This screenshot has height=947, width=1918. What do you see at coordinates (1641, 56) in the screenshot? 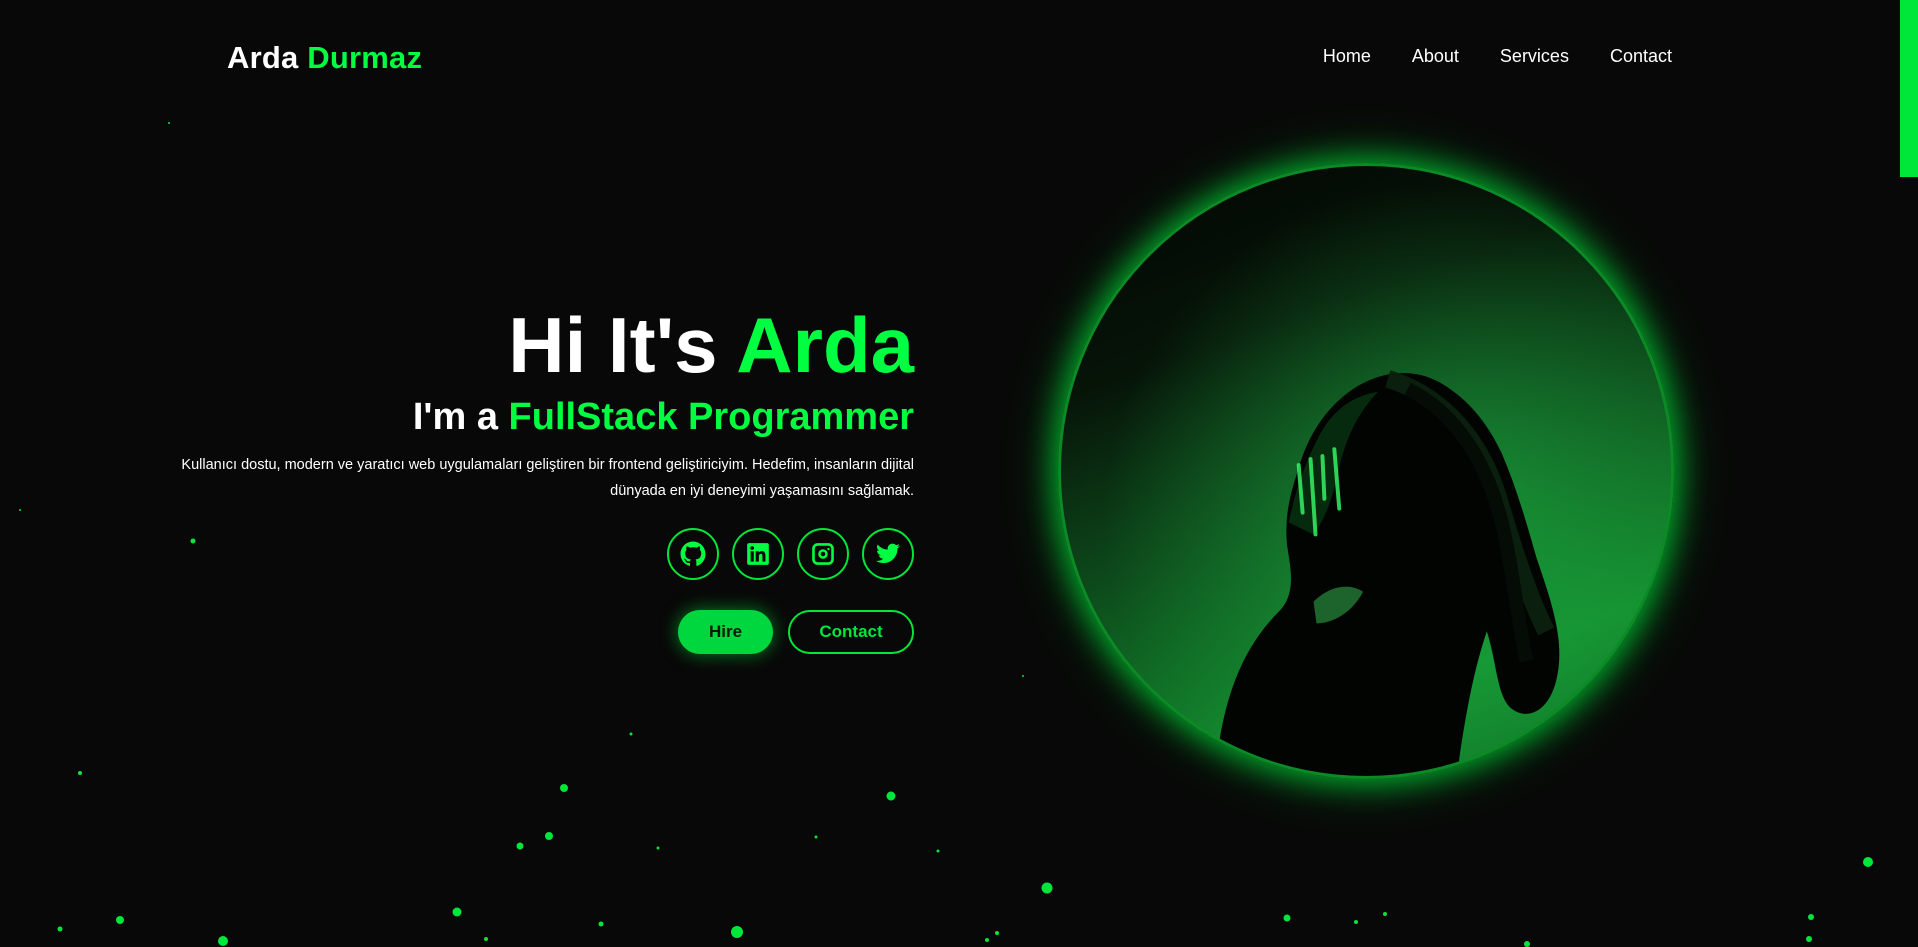
I see `nav-contact: Contact` at bounding box center [1641, 56].